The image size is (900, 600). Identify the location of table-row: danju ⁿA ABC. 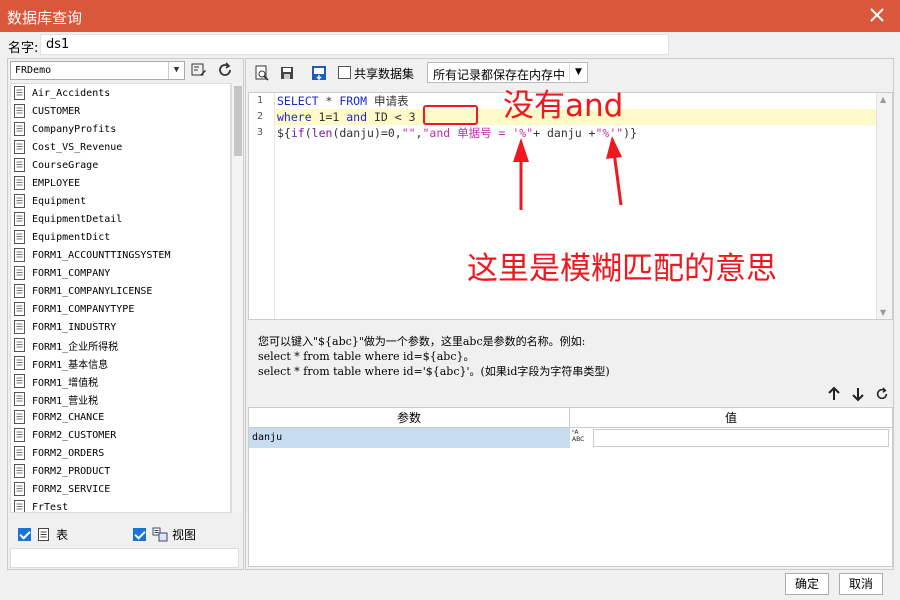
(570, 438).